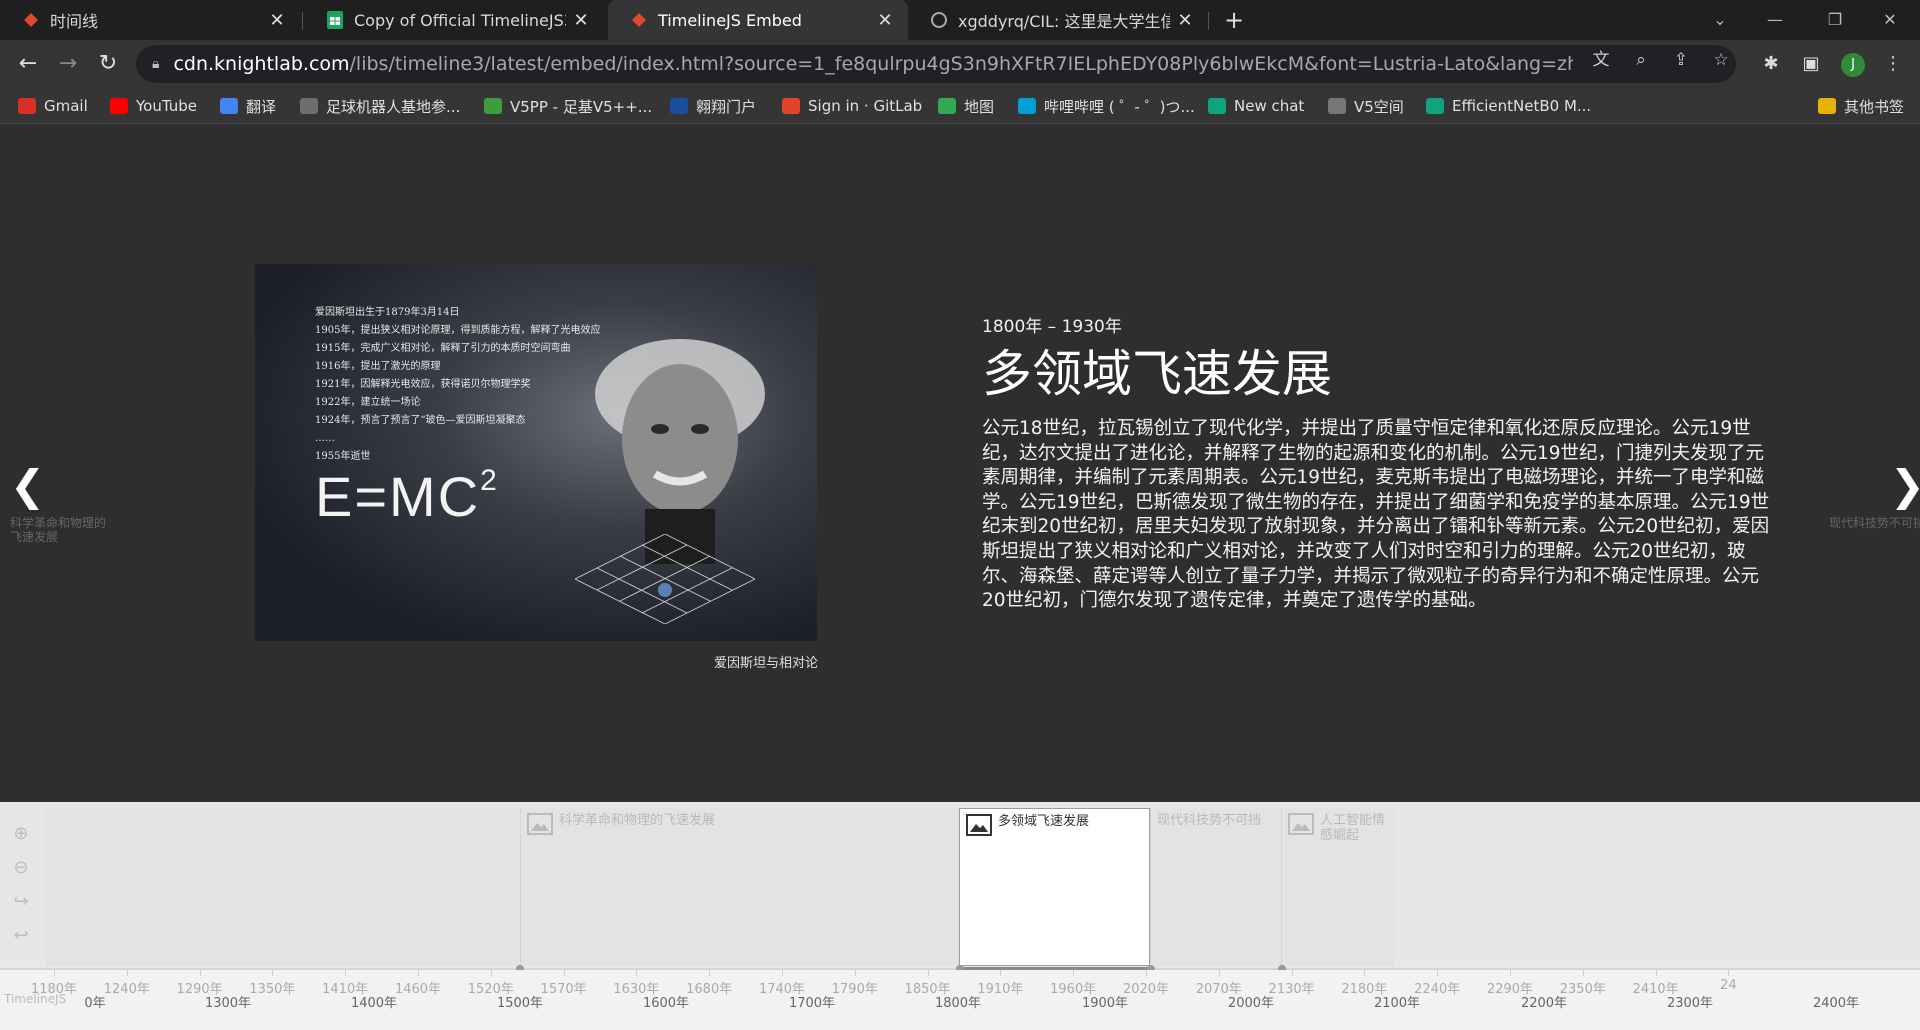 The height and width of the screenshot is (1030, 1920). I want to click on restore-icon: ❐, so click(1835, 20).